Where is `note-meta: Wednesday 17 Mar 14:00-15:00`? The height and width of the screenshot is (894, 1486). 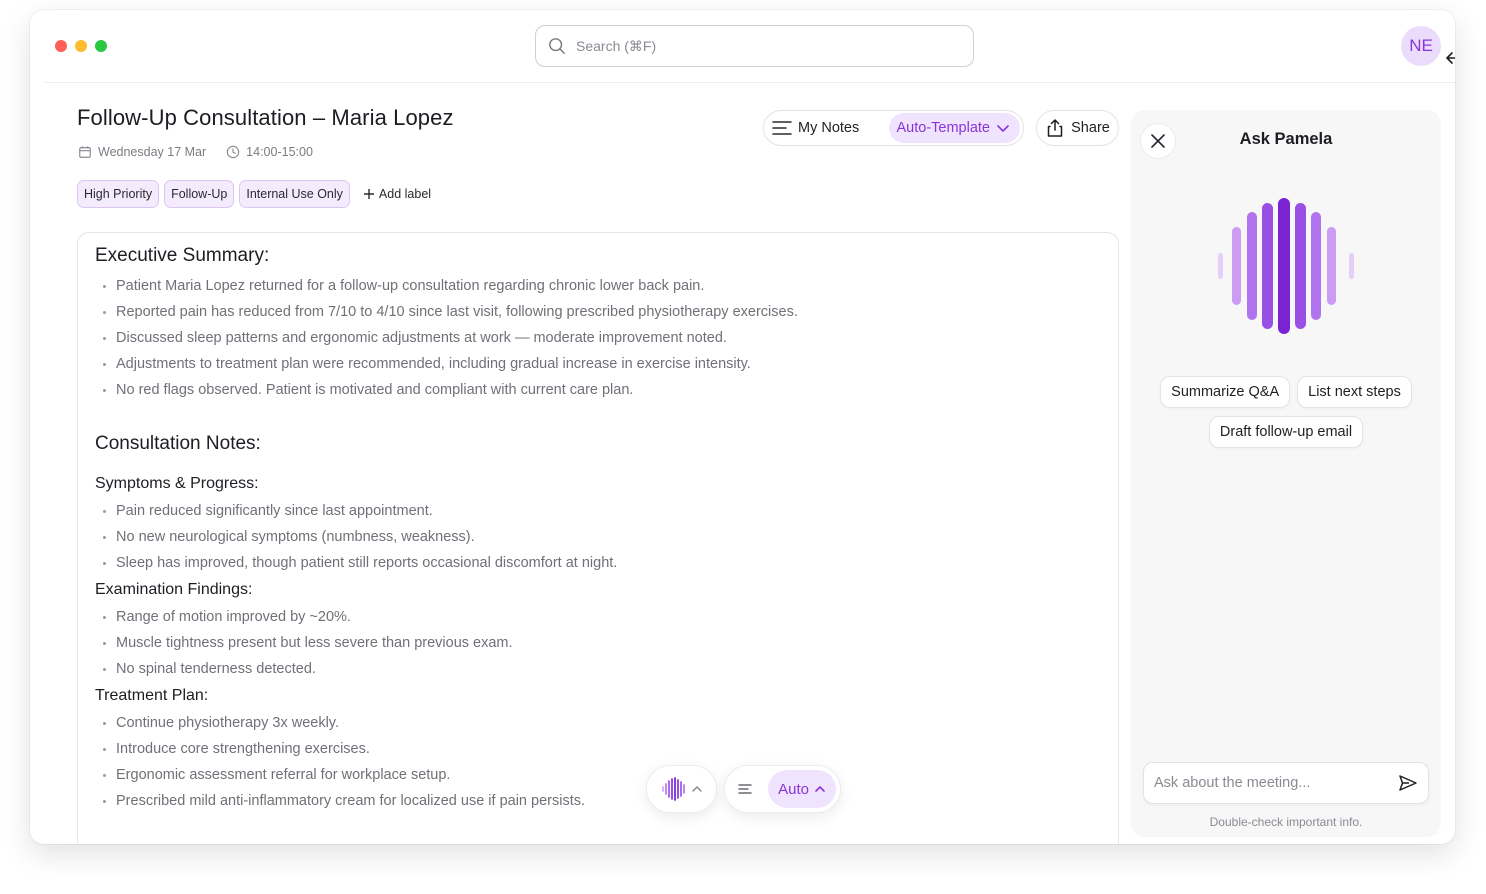 note-meta: Wednesday 17 Mar 14:00-15:00 is located at coordinates (195, 152).